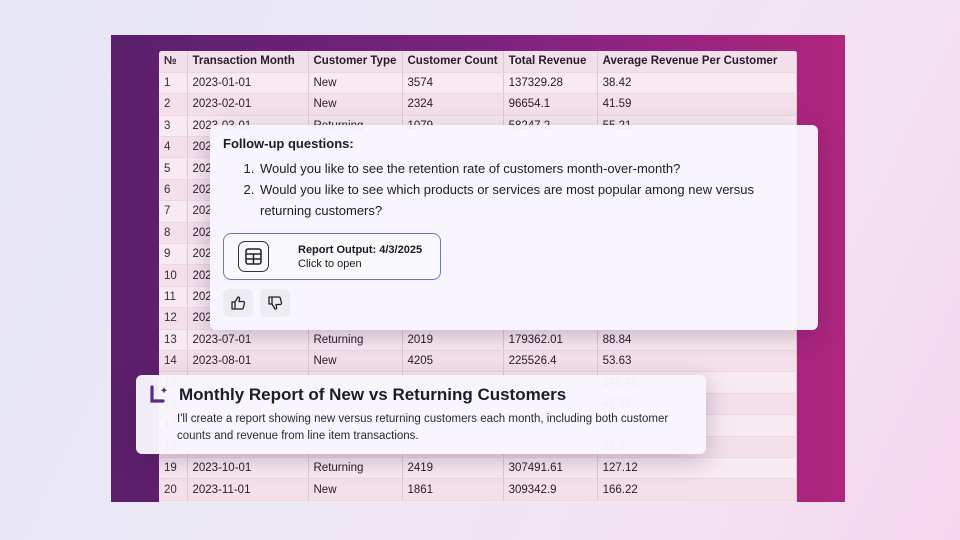  I want to click on table-cell: 38.42, so click(697, 83).